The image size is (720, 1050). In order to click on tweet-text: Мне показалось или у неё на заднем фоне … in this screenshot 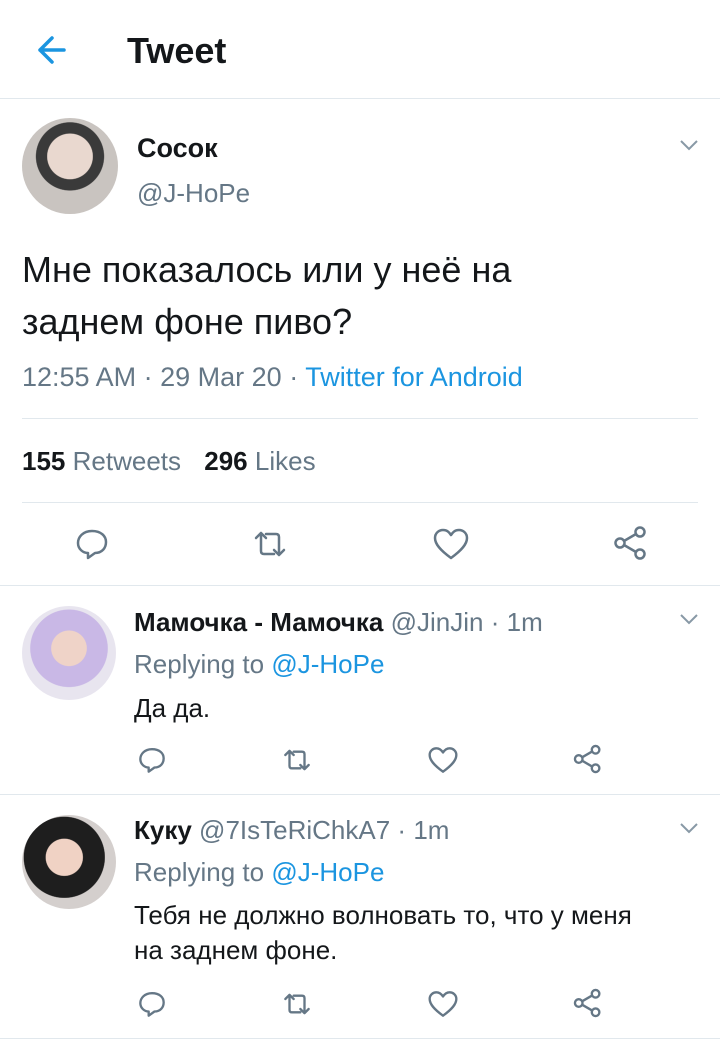, I will do `click(266, 296)`.